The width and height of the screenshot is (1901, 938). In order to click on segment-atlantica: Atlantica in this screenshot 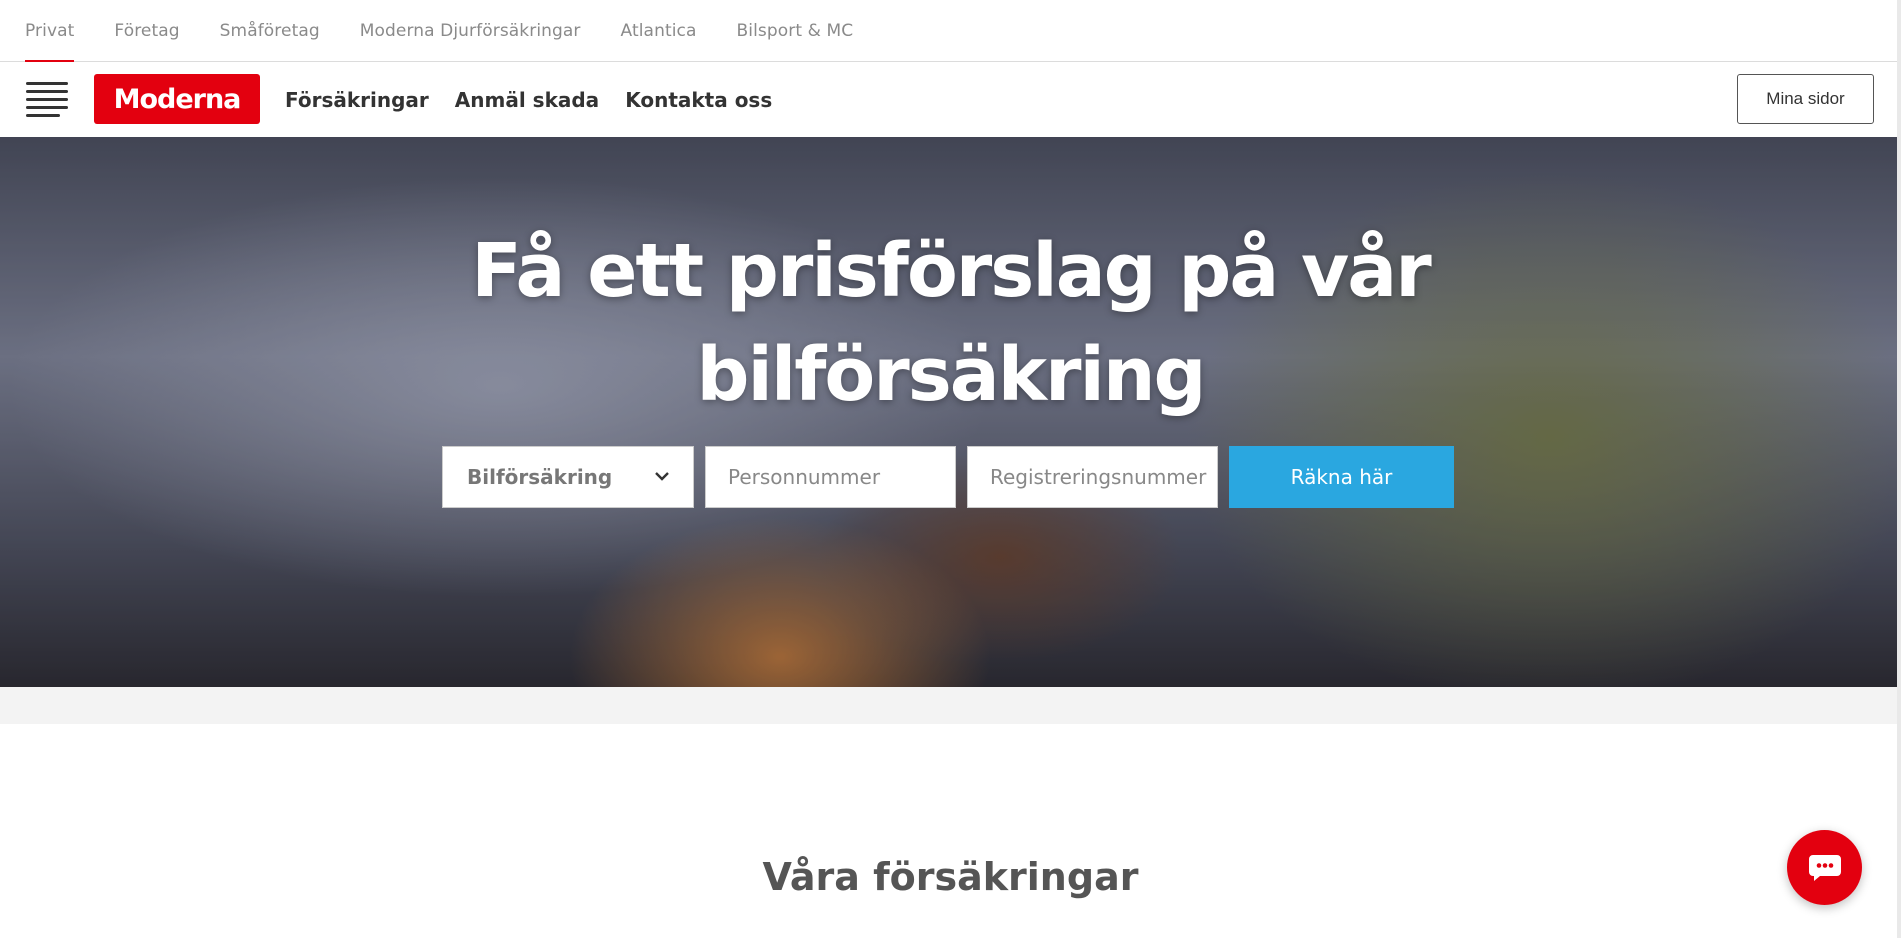, I will do `click(659, 31)`.